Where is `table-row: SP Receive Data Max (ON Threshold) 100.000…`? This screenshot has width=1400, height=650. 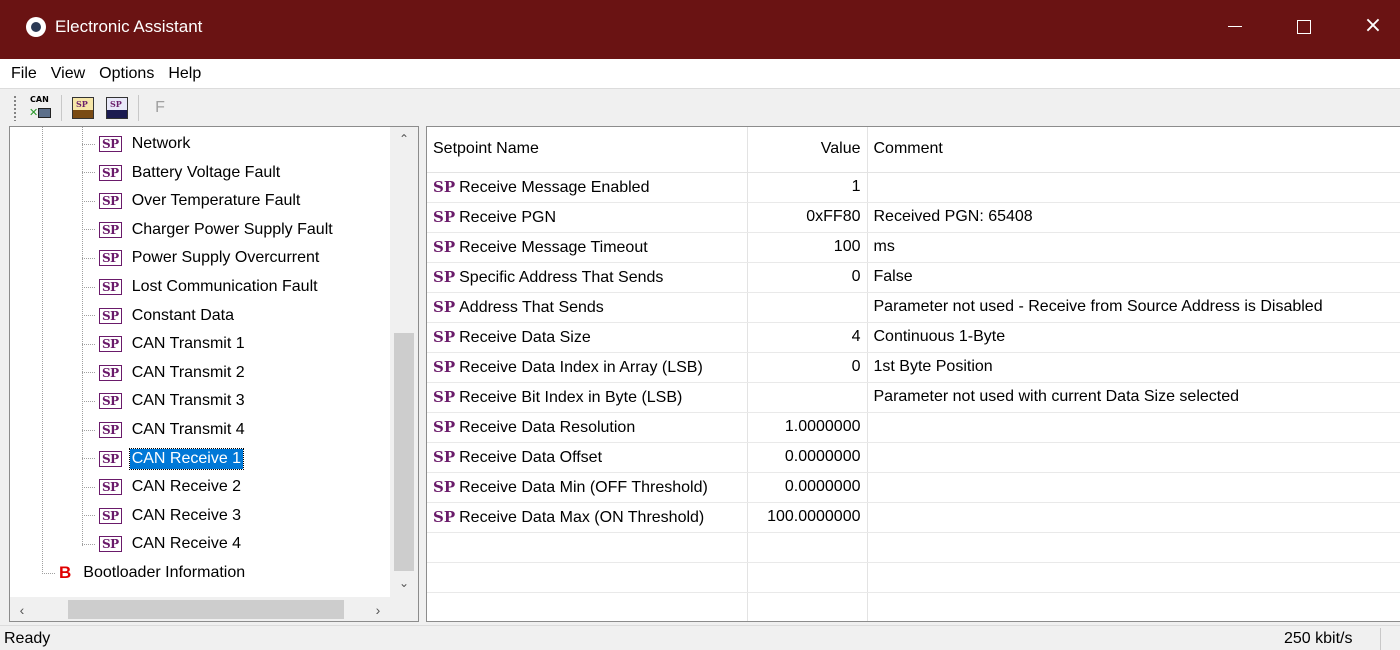
table-row: SP Receive Data Max (ON Threshold) 100.000… is located at coordinates (913, 517).